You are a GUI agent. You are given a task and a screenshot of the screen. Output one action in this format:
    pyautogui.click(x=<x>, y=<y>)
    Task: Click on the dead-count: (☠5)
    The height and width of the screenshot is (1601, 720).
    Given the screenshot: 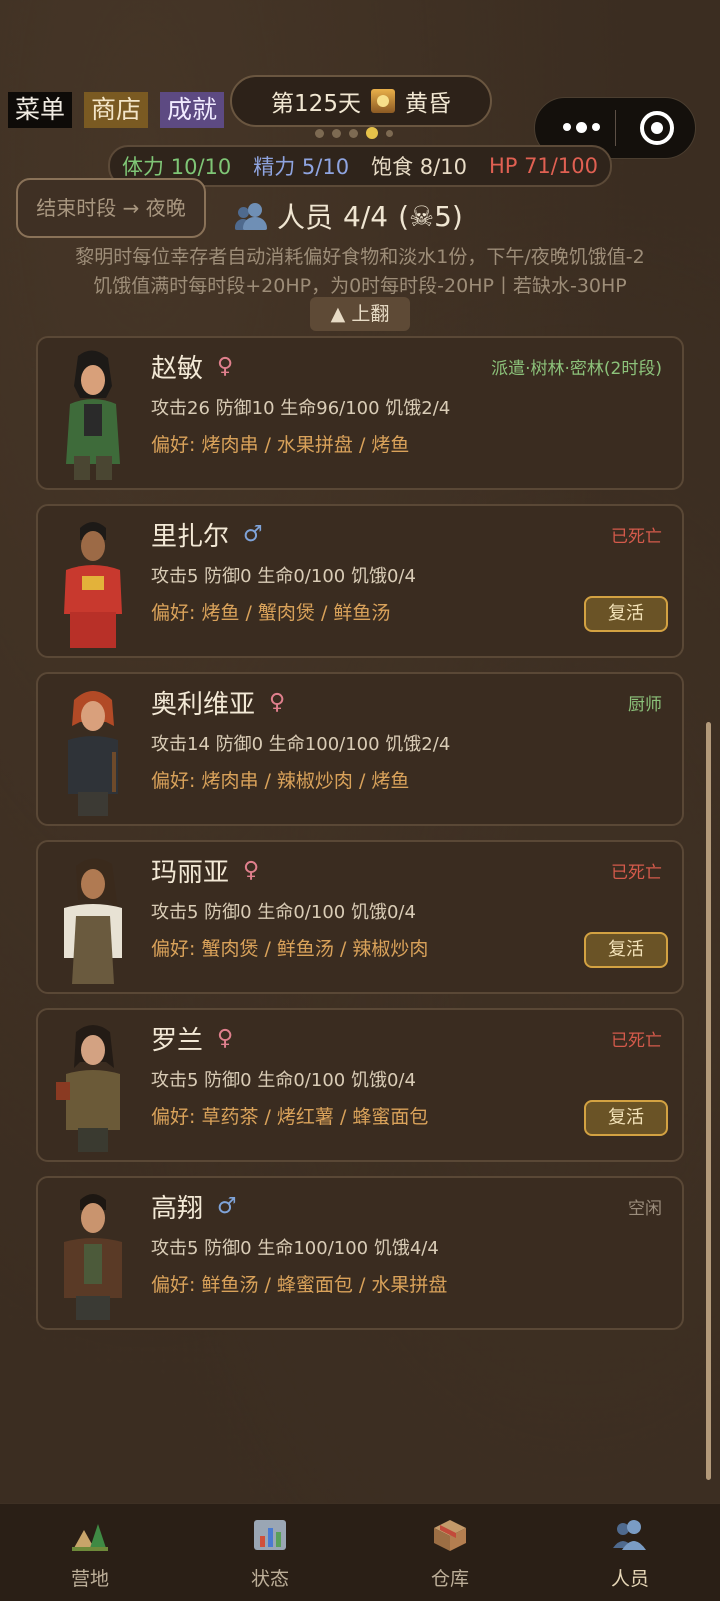 What is the action you would take?
    pyautogui.click(x=430, y=216)
    